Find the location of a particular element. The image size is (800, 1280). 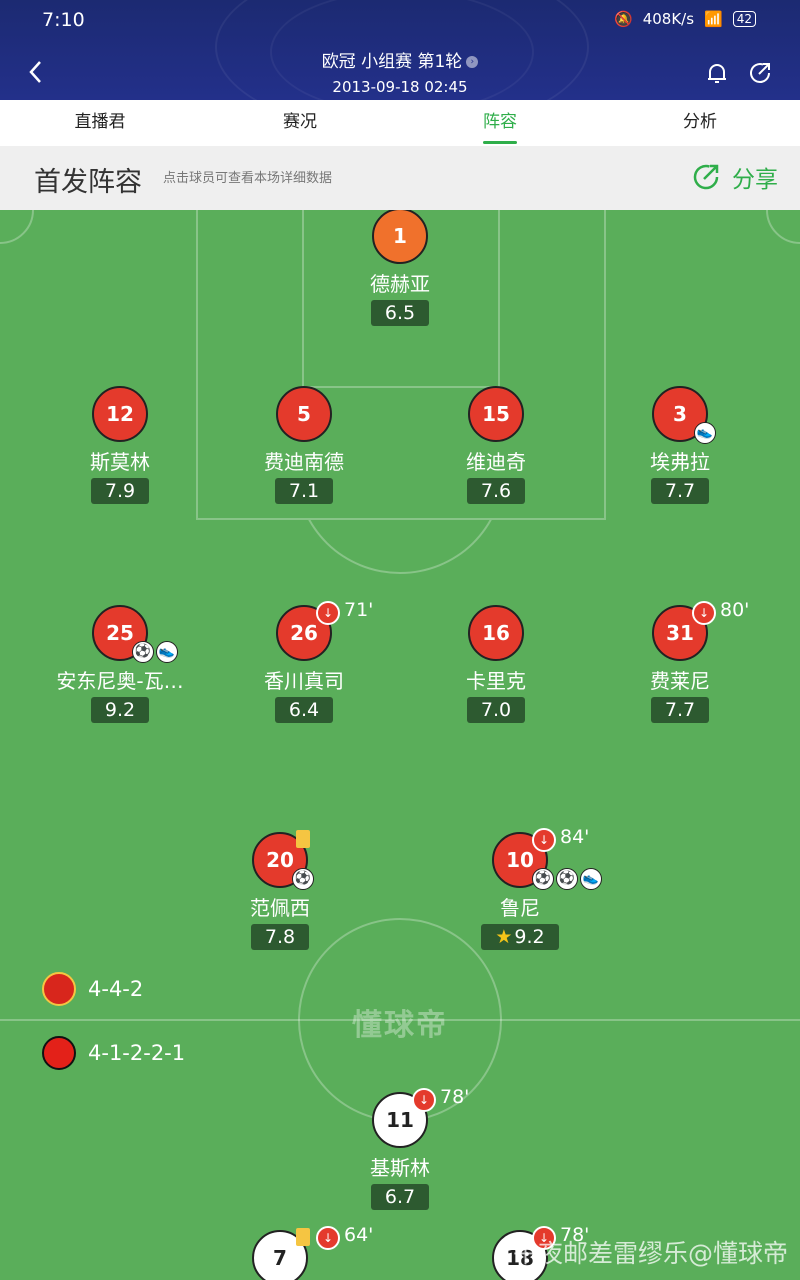

player-number: 12 is located at coordinates (120, 414).